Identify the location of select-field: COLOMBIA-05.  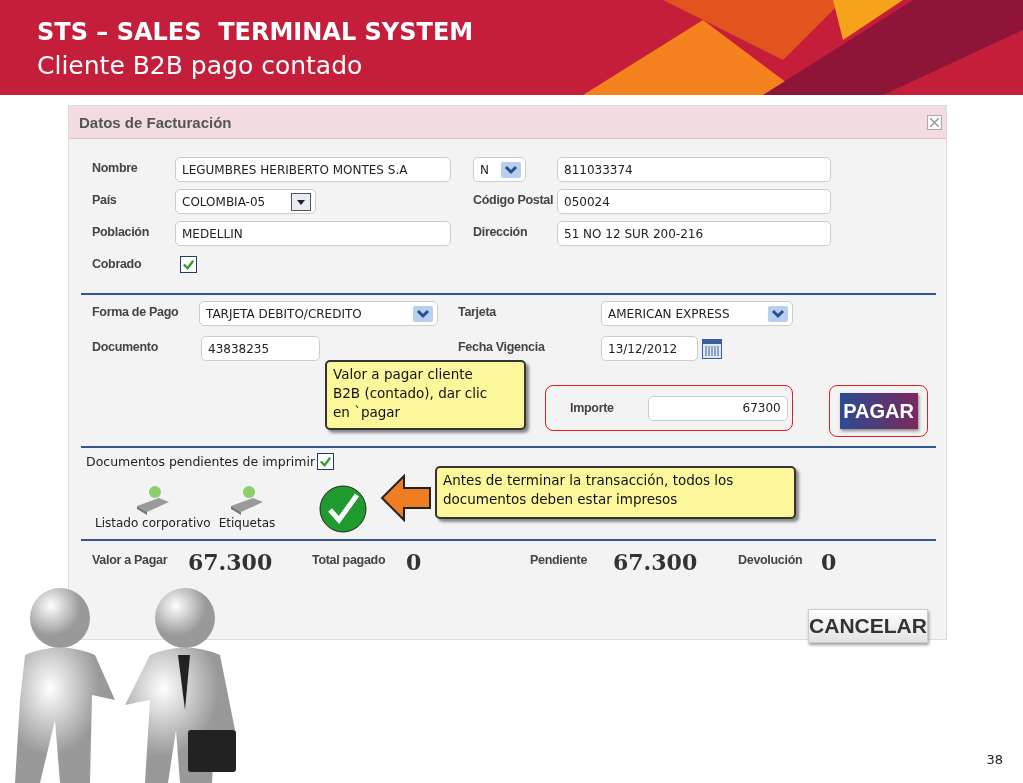
(245, 201).